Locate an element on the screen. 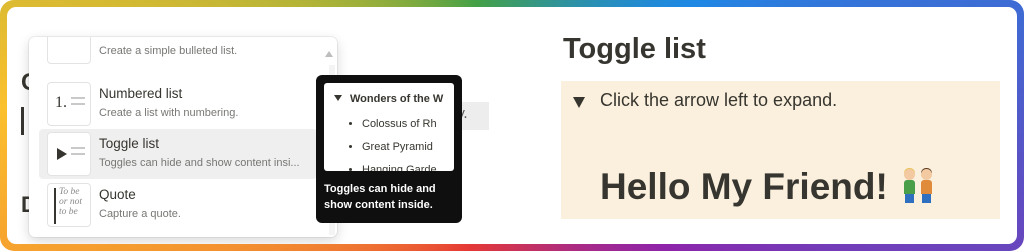 The height and width of the screenshot is (251, 1024). menu-item-bulleted-list: Create a simple bulleted list. is located at coordinates (178, 52).